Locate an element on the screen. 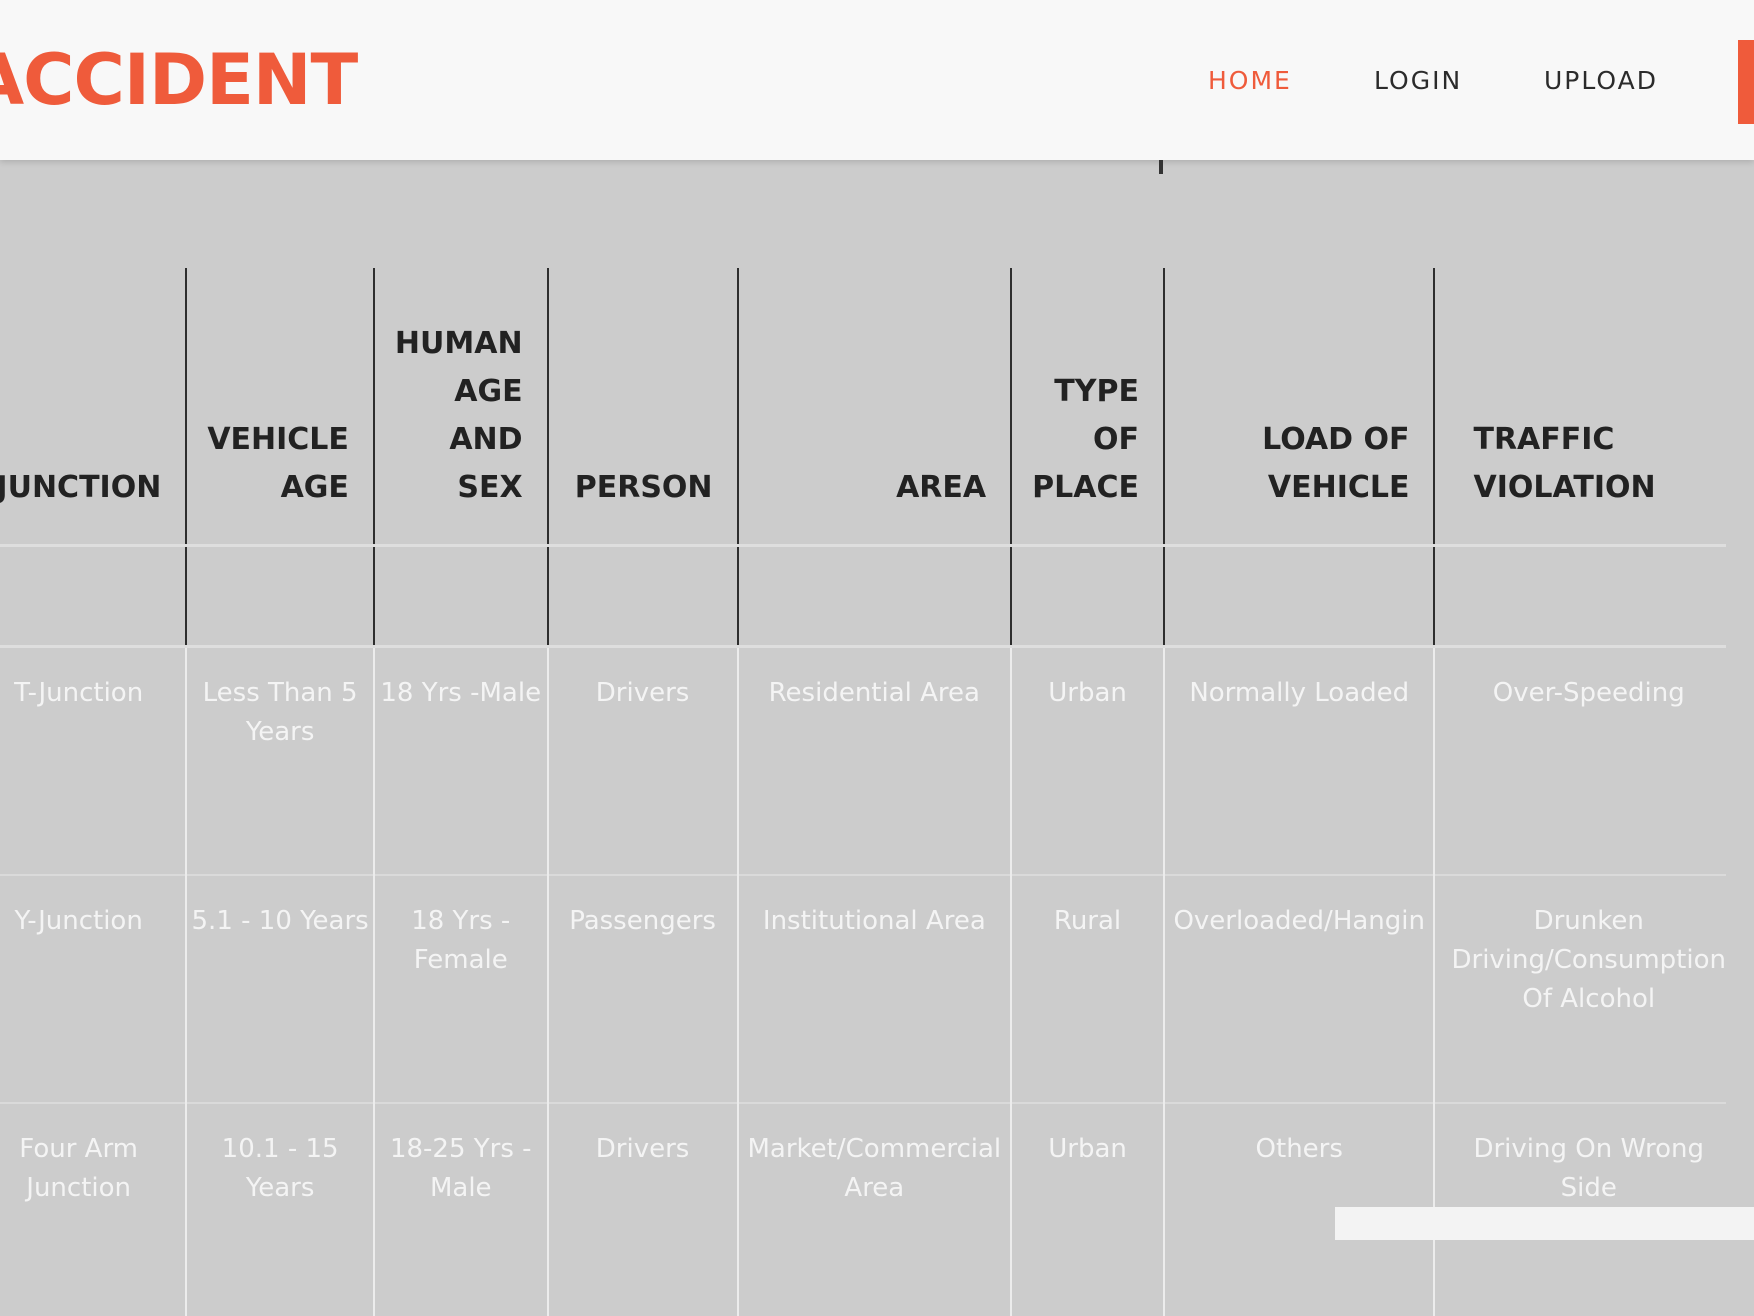 The image size is (1754, 1316). column-header: JUNCTION is located at coordinates (93, 407).